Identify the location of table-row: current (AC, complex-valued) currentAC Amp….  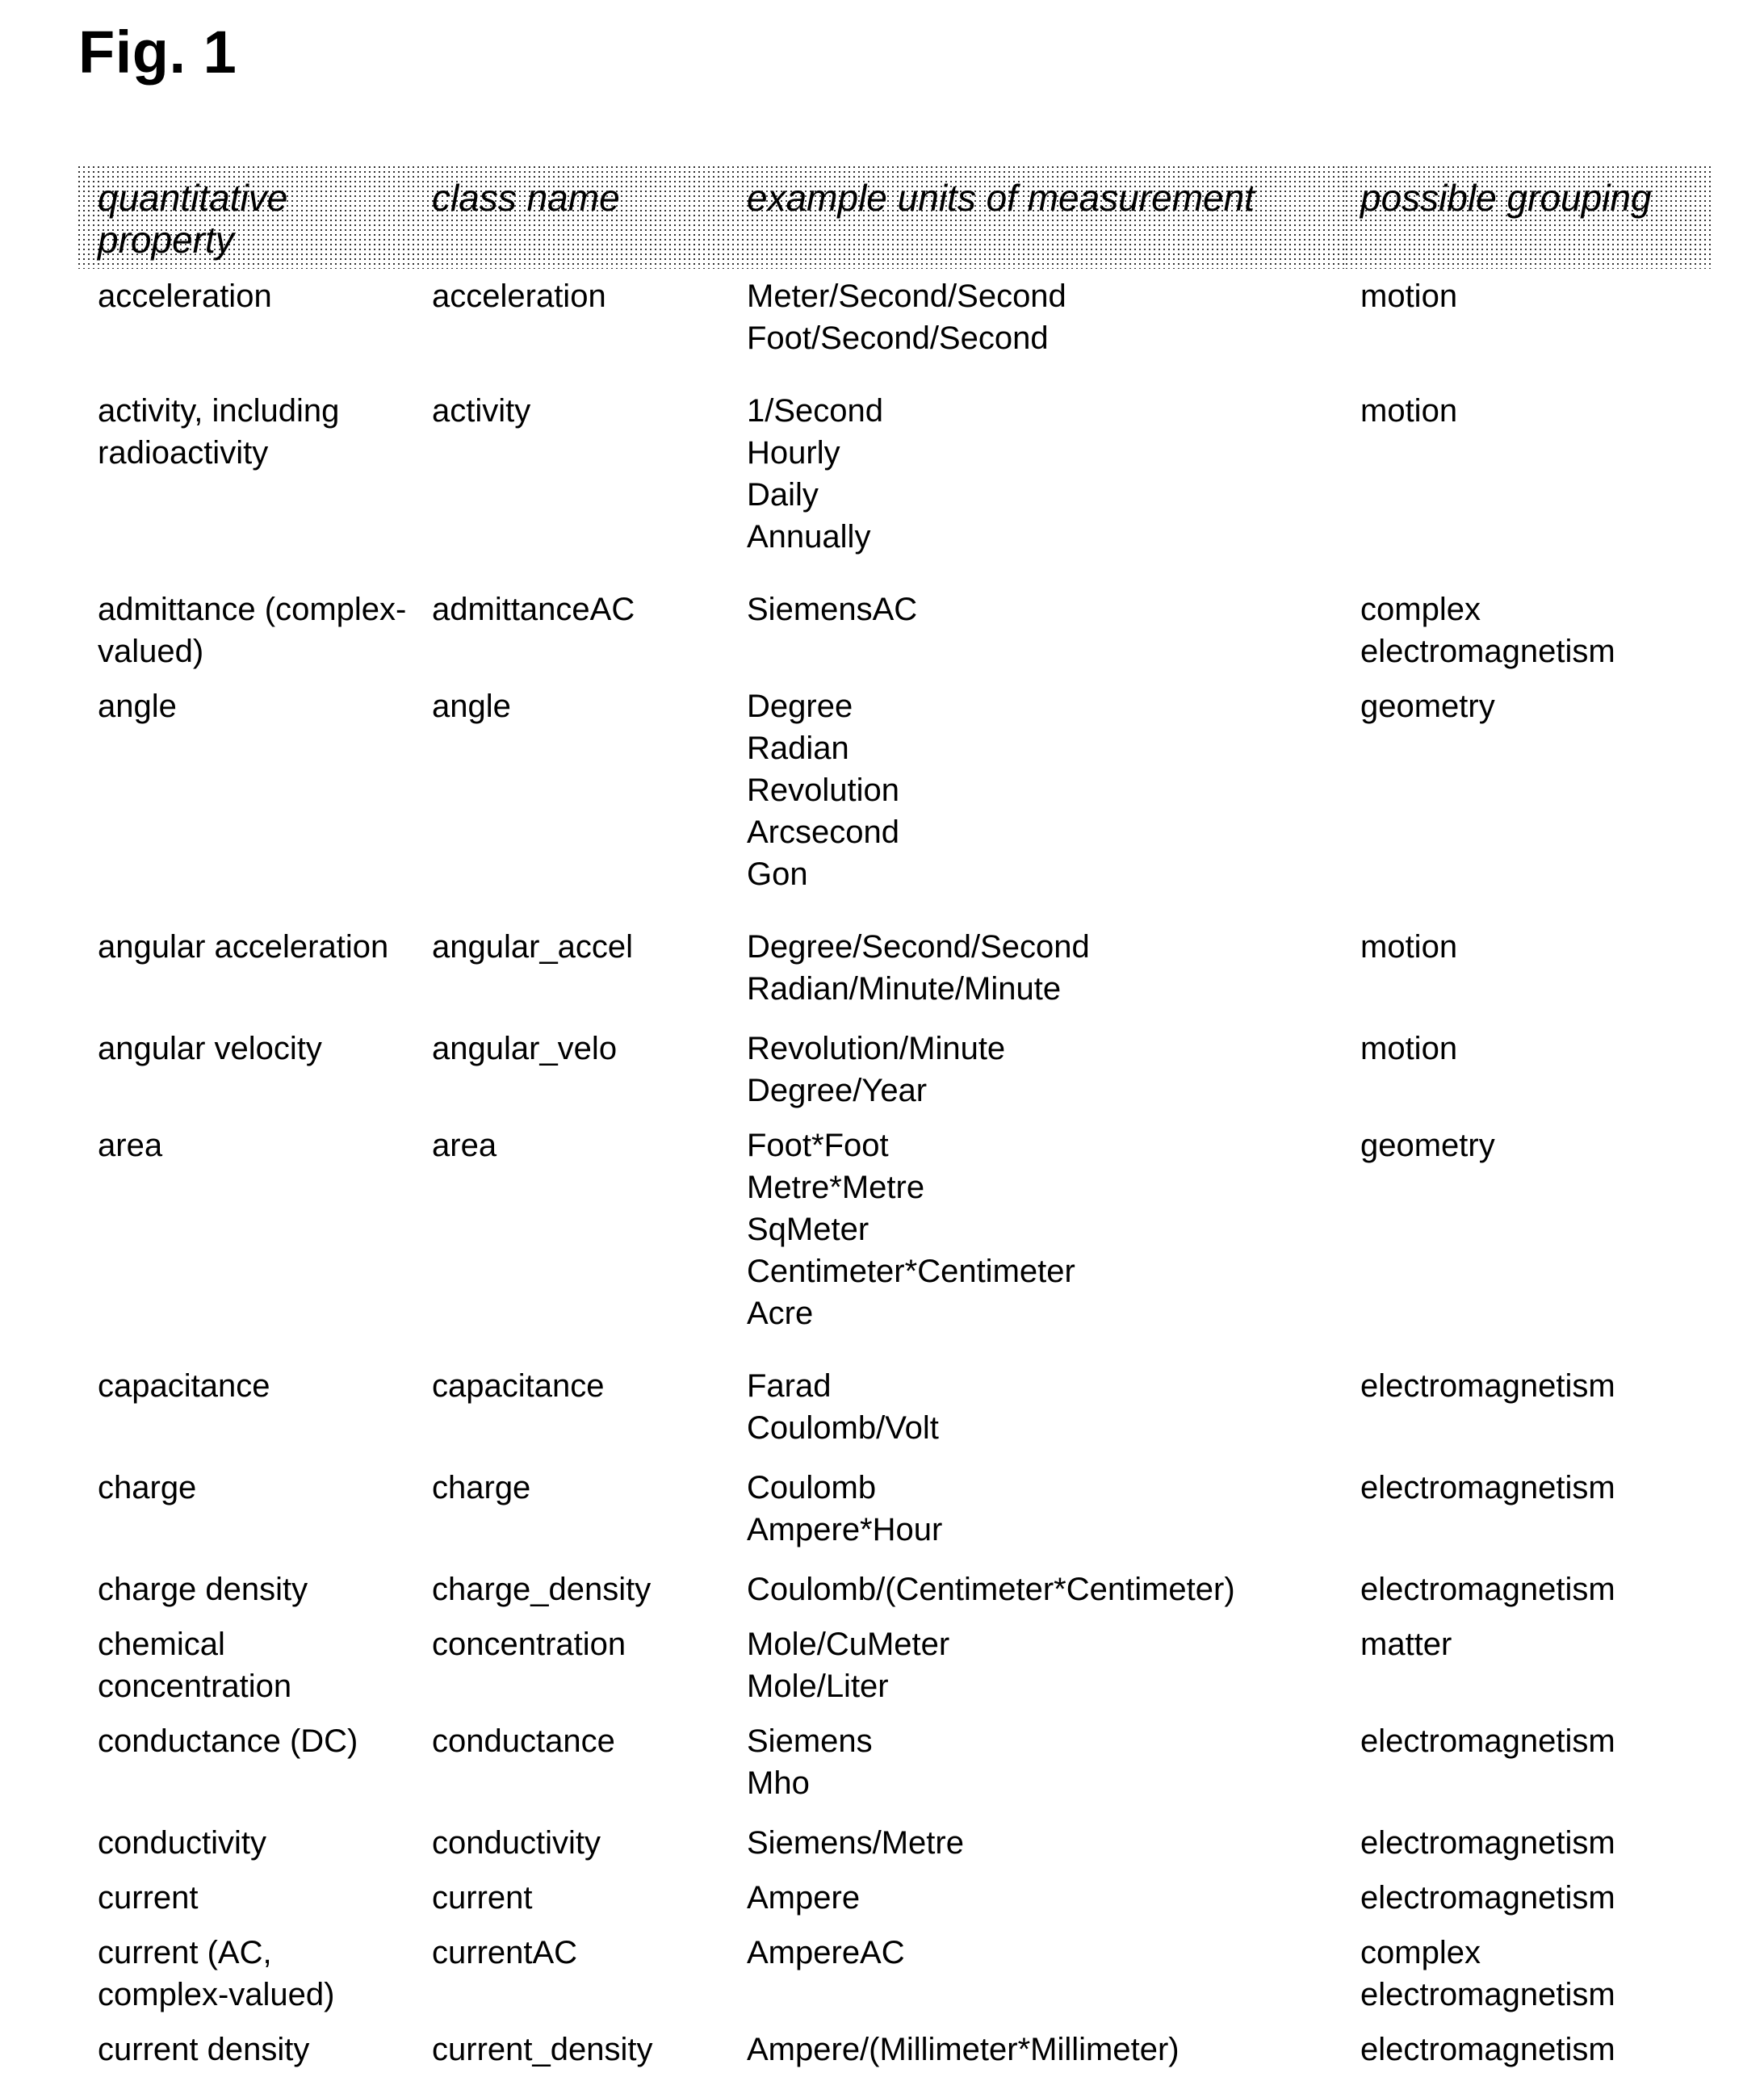
(894, 1974).